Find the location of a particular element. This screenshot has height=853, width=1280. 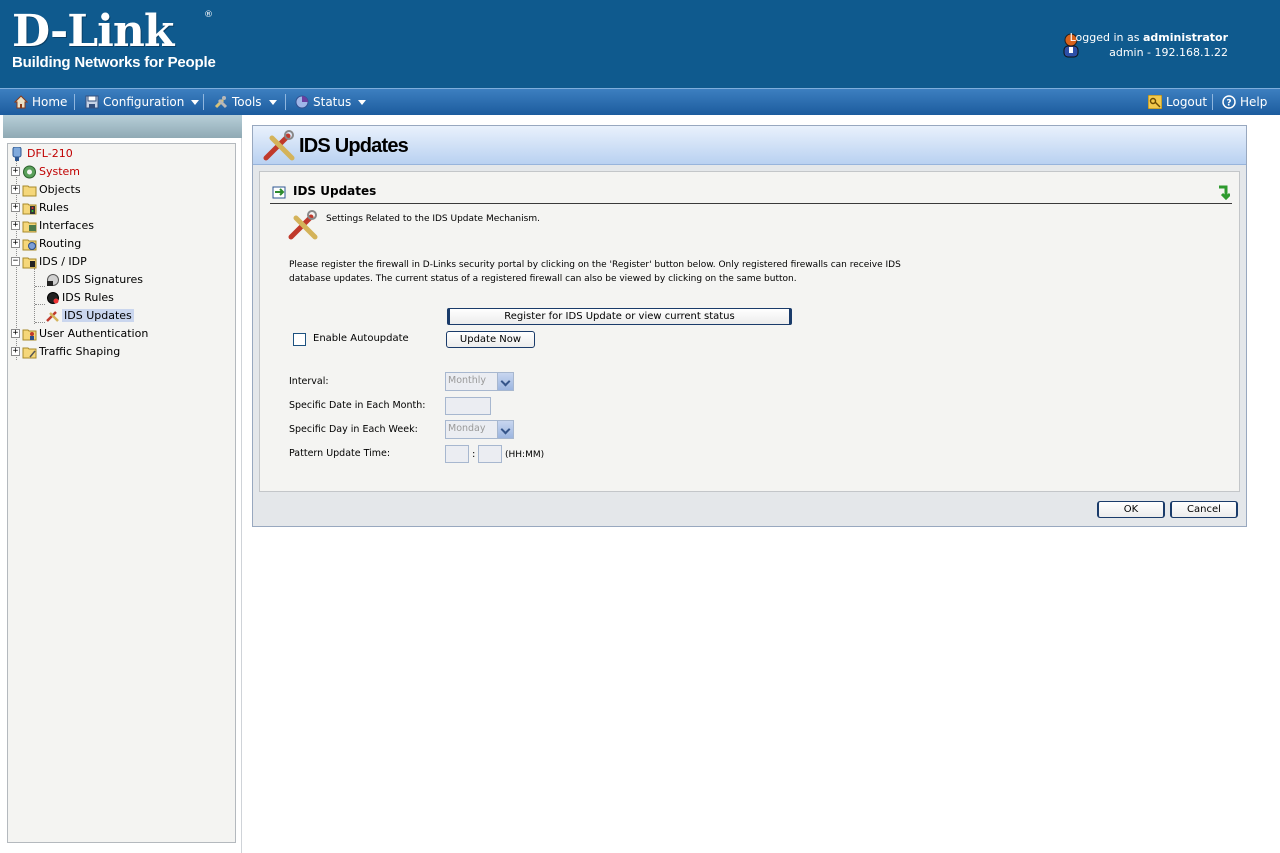

tree-item-ids-idp: − IDS / IDP is located at coordinates (49, 261).